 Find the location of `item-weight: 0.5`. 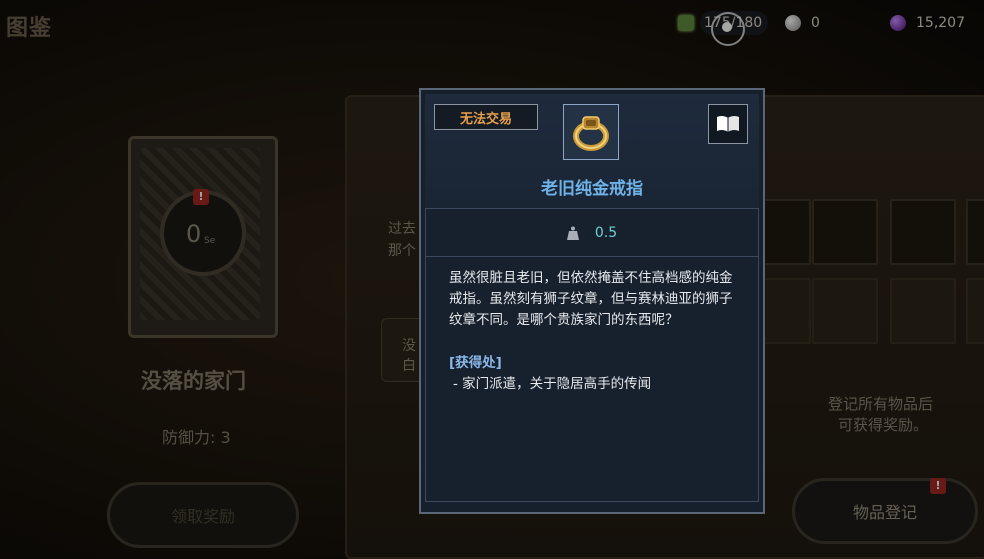

item-weight: 0.5 is located at coordinates (592, 233).